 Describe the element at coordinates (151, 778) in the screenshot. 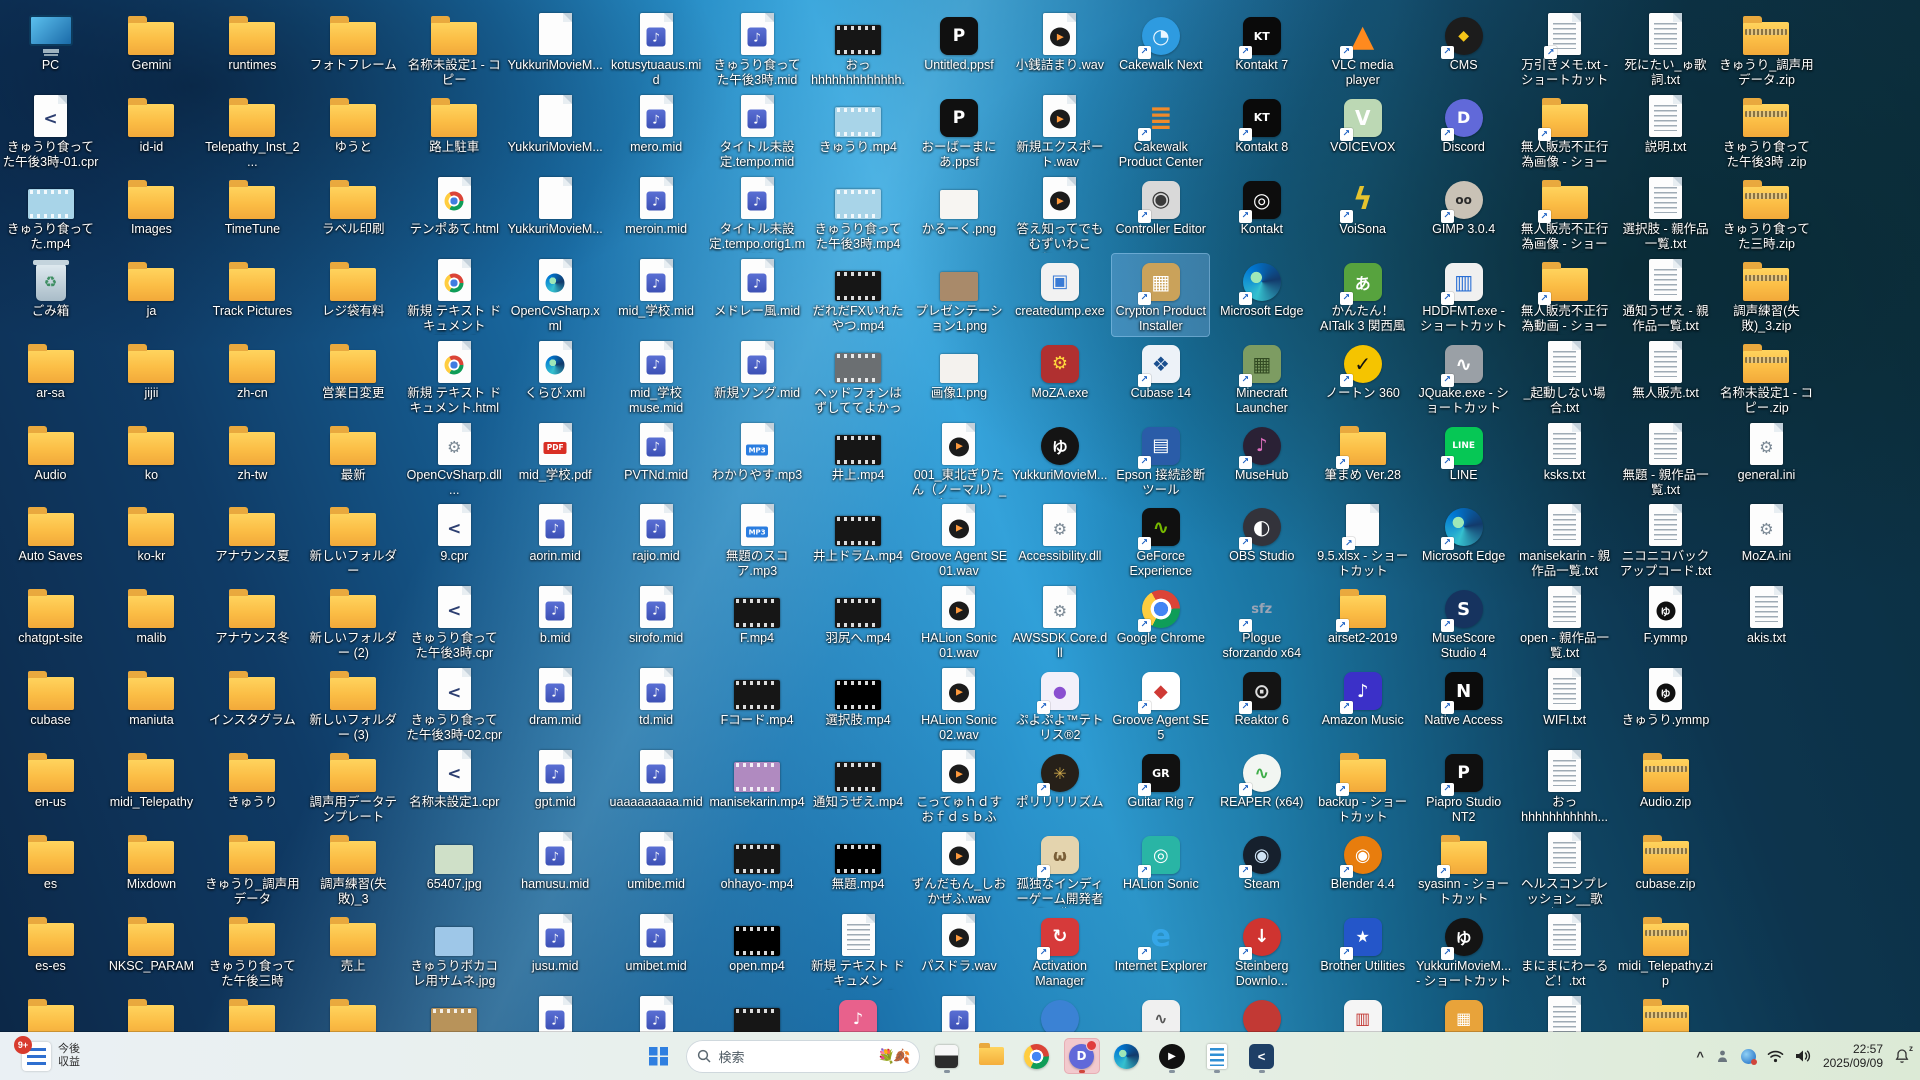

I see `desktop-icon: midi_Telepathy` at that location.